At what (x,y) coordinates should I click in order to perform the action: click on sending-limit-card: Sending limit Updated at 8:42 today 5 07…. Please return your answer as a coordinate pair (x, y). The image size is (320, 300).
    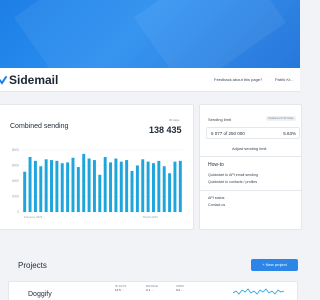
    Looking at the image, I should click on (250, 167).